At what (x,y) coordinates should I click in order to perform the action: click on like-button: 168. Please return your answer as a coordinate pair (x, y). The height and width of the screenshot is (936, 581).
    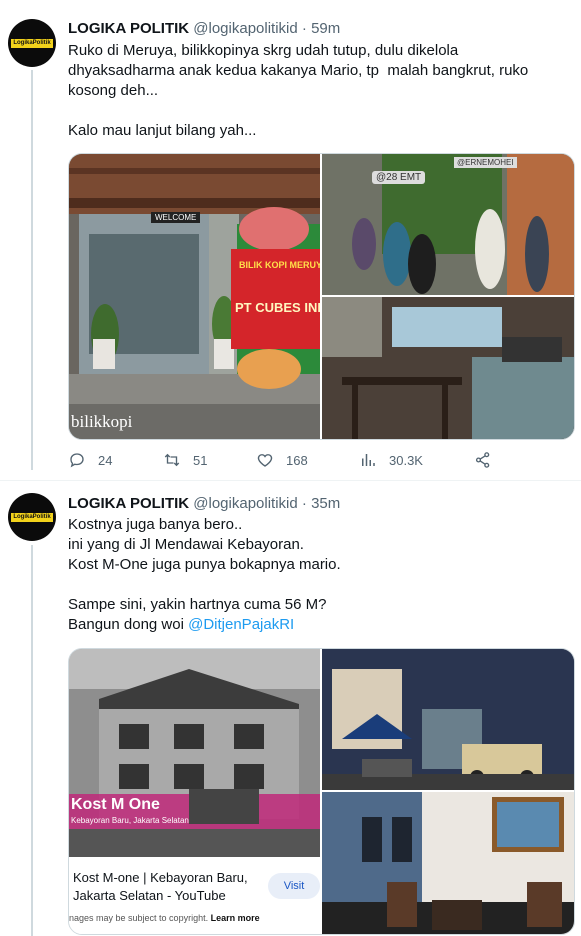
    Looking at the image, I should click on (282, 460).